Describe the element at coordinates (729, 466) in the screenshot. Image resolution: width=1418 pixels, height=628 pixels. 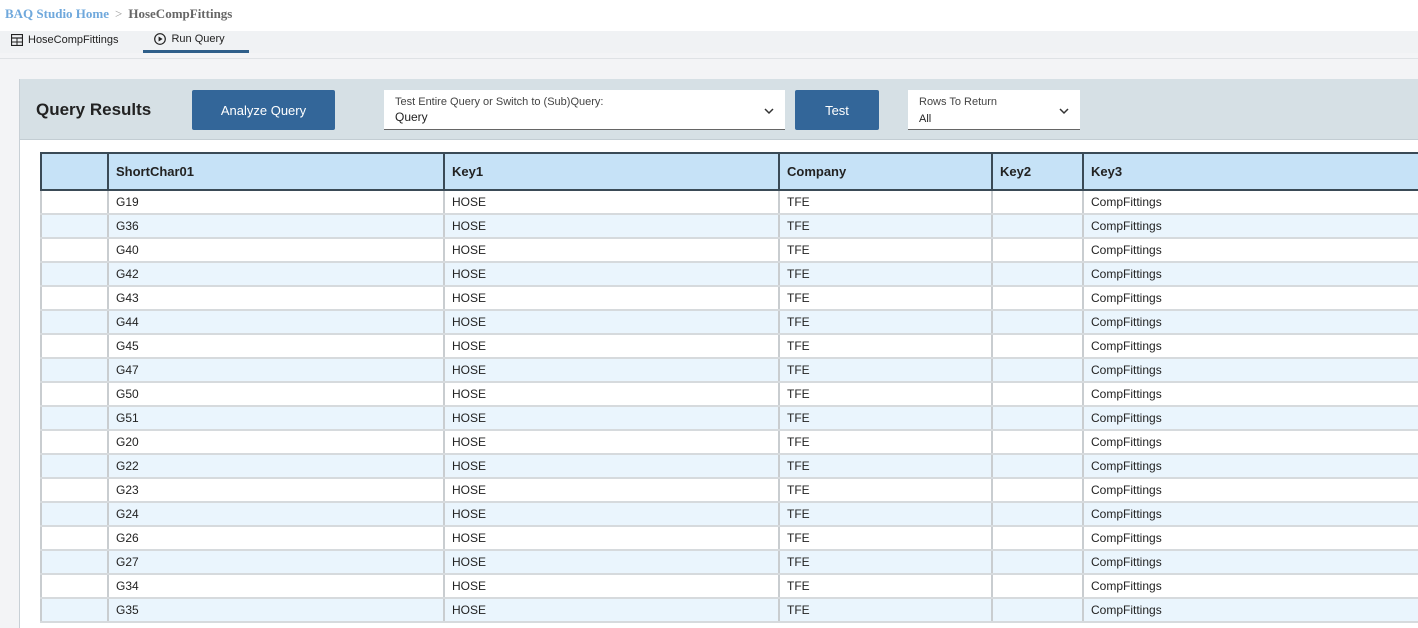
I see `table-row: G22 HOSE TFE CompFittings` at that location.